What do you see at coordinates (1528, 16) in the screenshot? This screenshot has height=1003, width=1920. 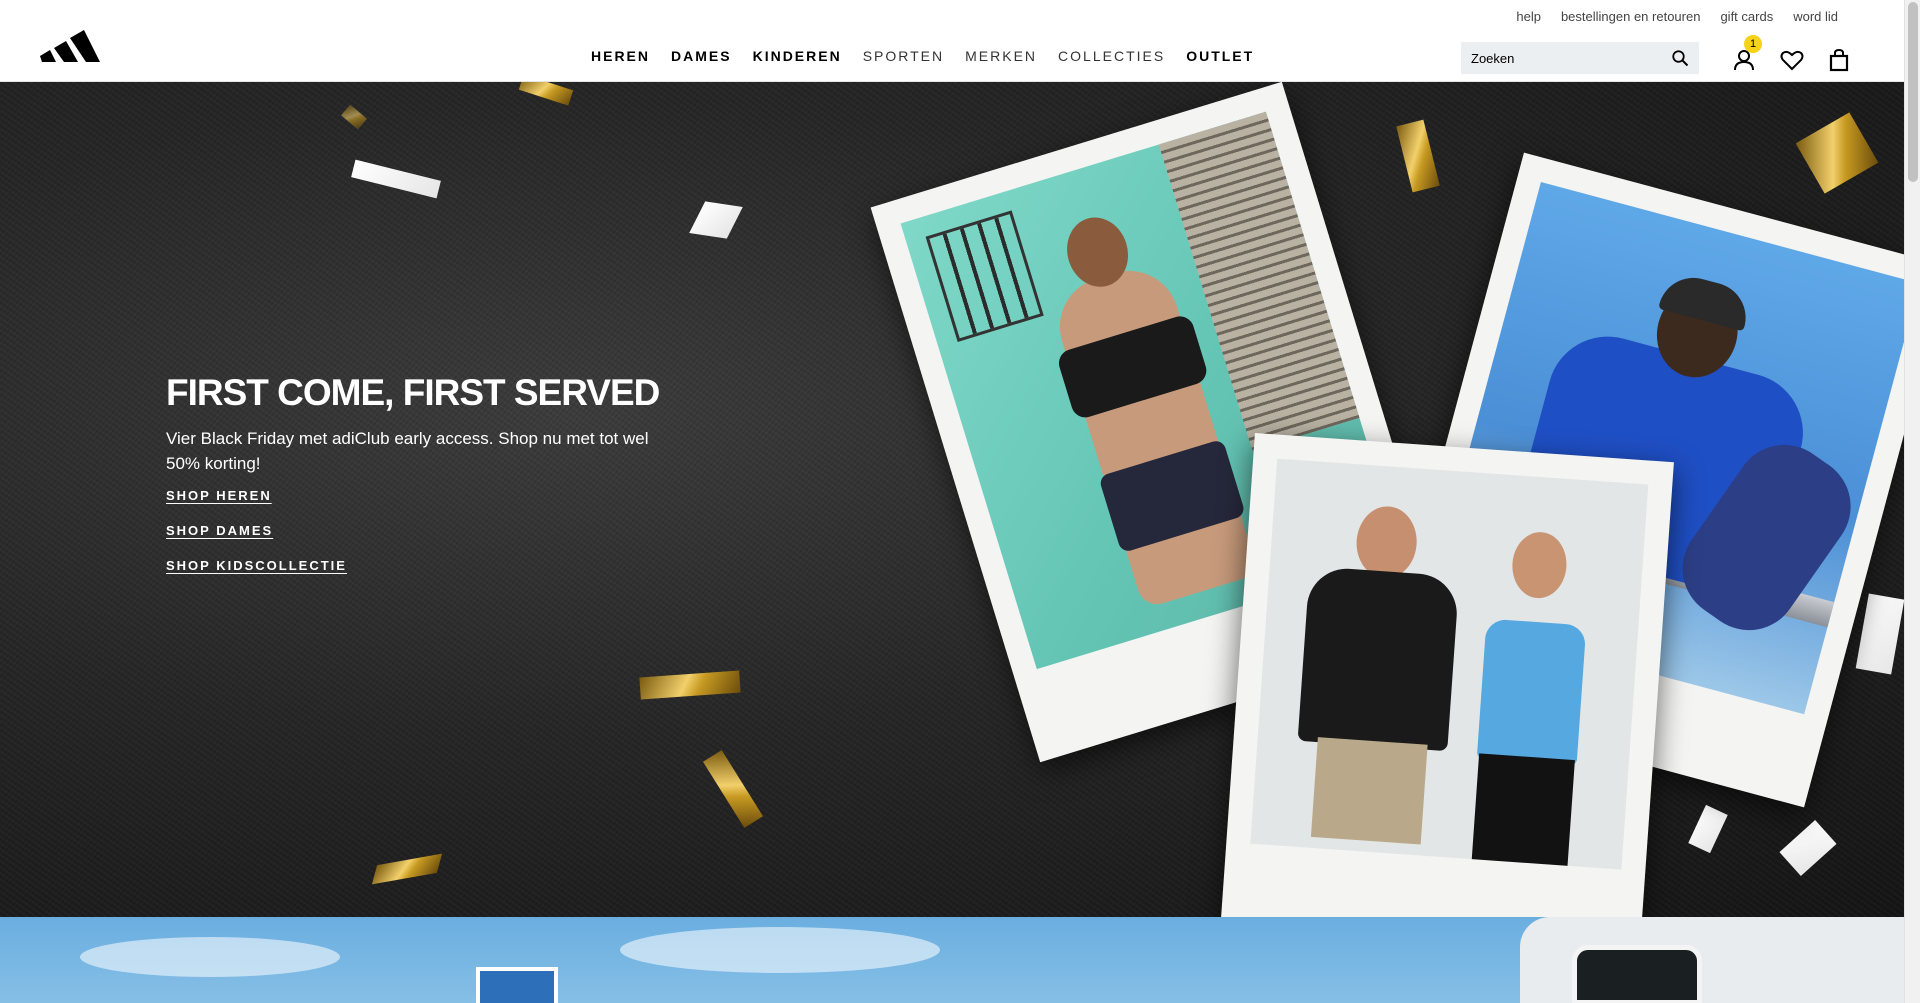 I see `util-link-help: help` at bounding box center [1528, 16].